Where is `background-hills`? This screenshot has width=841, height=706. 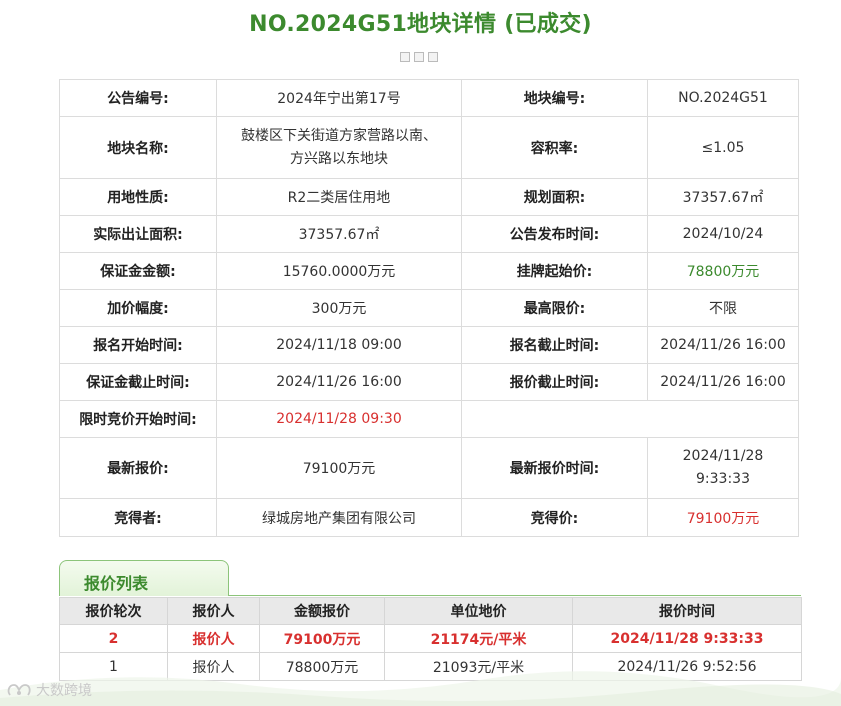
background-hills is located at coordinates (420, 688).